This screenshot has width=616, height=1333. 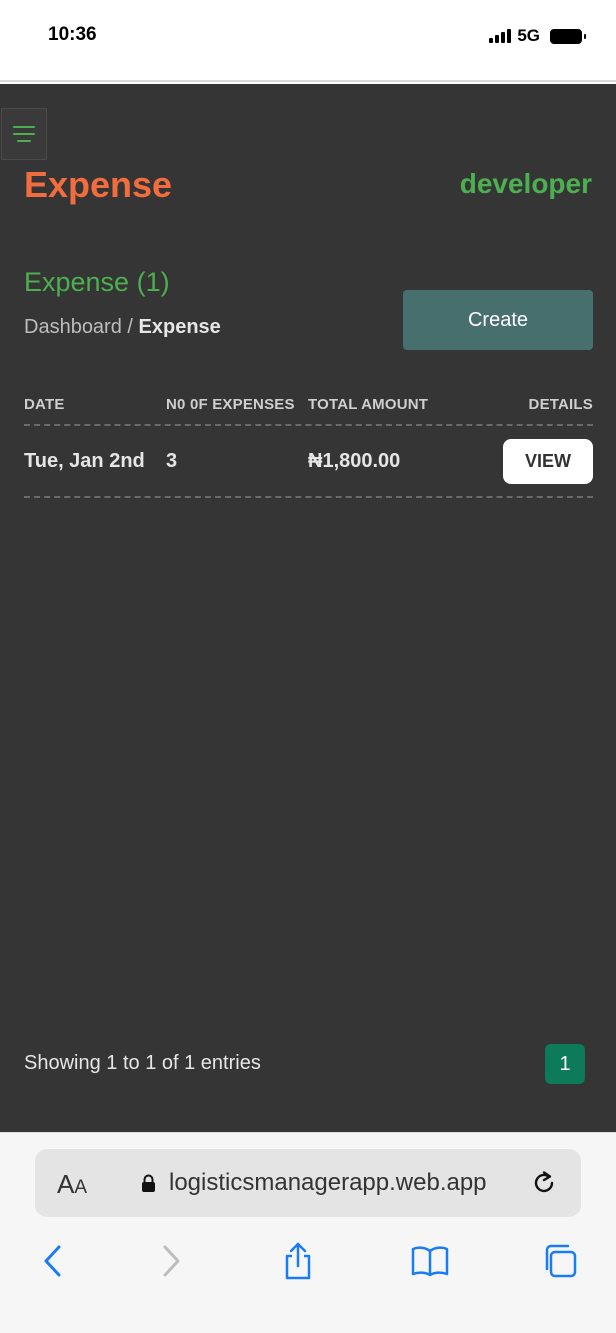 What do you see at coordinates (568, 36) in the screenshot?
I see `battery-icon` at bounding box center [568, 36].